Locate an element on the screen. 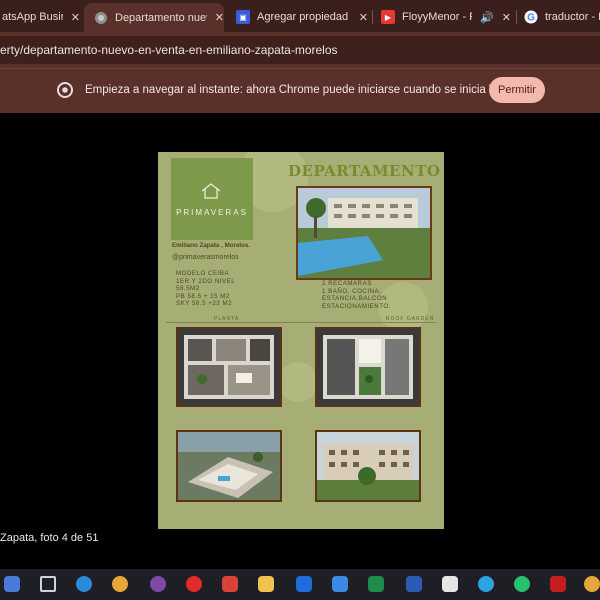 Image resolution: width=600 pixels, height=600 pixels. svg-text: G is located at coordinates (531, 18).